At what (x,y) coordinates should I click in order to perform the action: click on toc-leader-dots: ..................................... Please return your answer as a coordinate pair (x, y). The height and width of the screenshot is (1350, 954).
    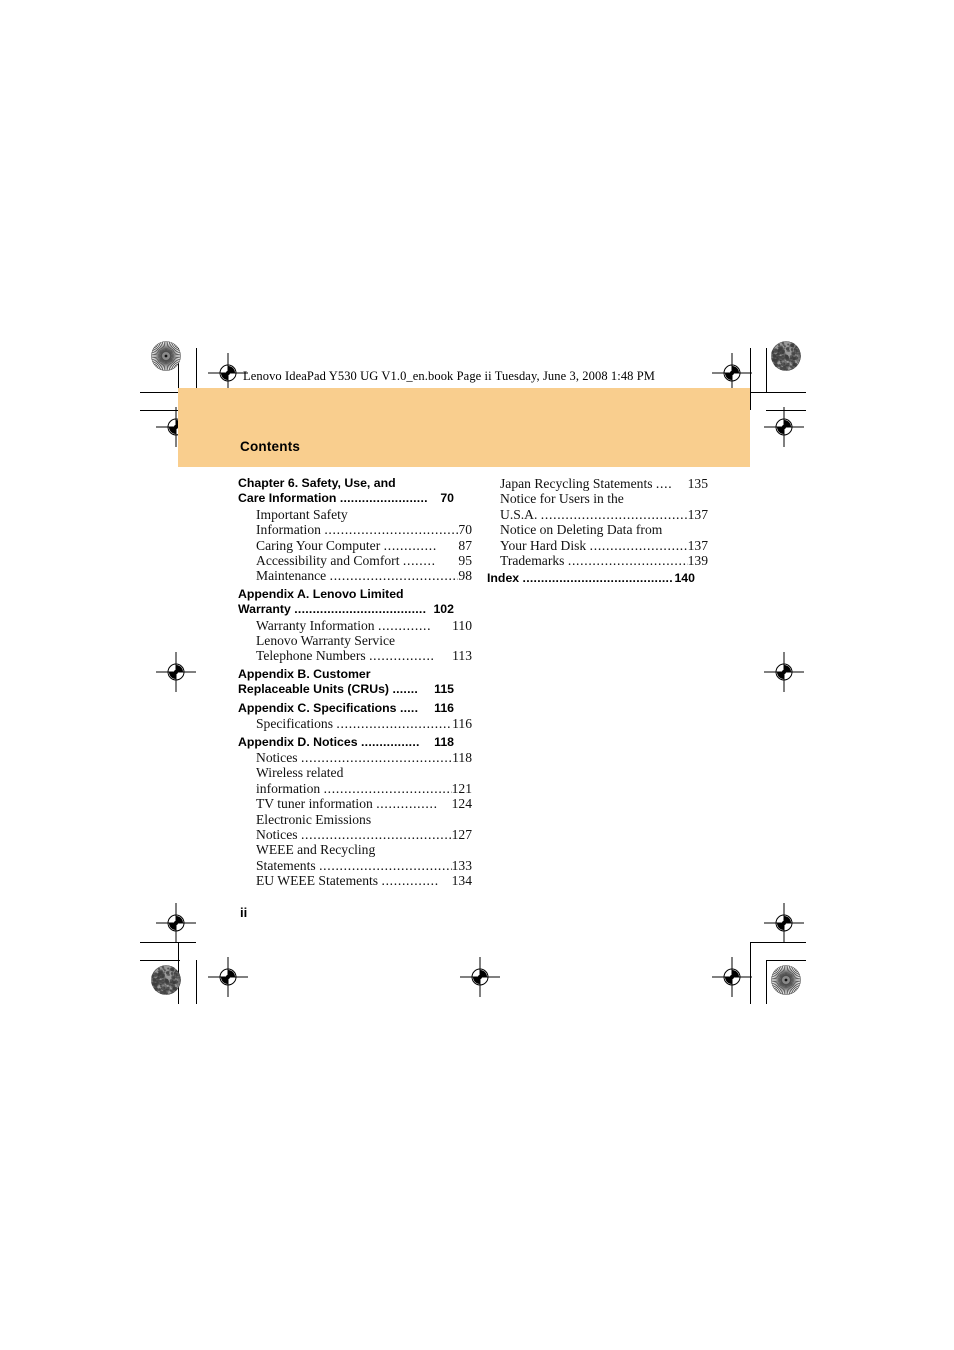
    Looking at the image, I should click on (360, 609).